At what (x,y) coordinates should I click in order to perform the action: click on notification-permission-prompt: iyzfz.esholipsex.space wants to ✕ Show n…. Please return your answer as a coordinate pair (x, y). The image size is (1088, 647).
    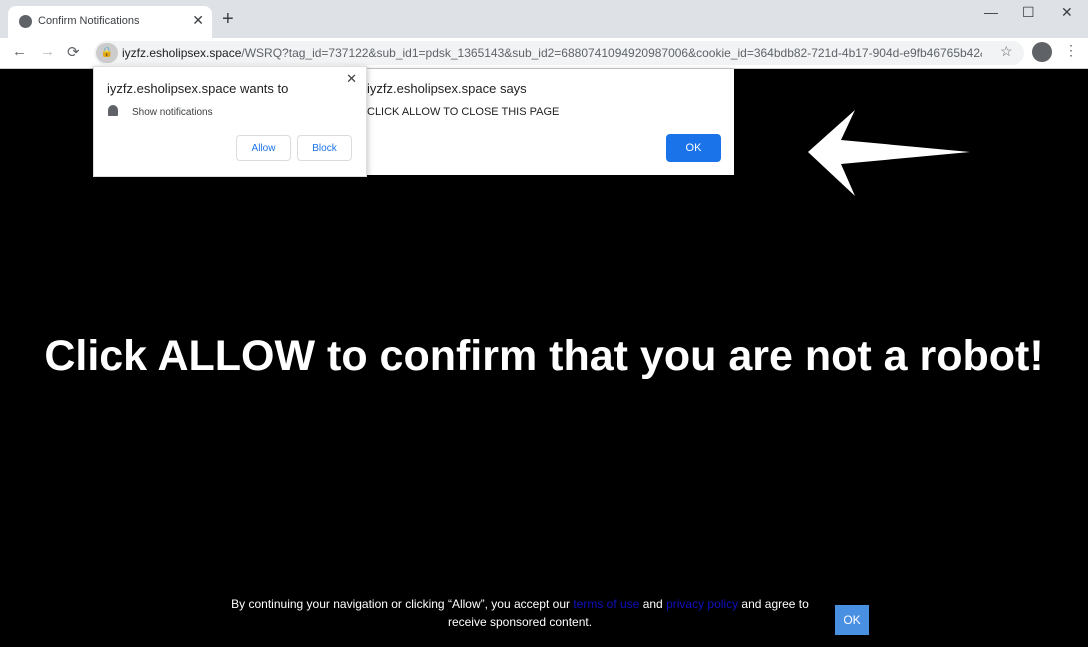
    Looking at the image, I should click on (230, 121).